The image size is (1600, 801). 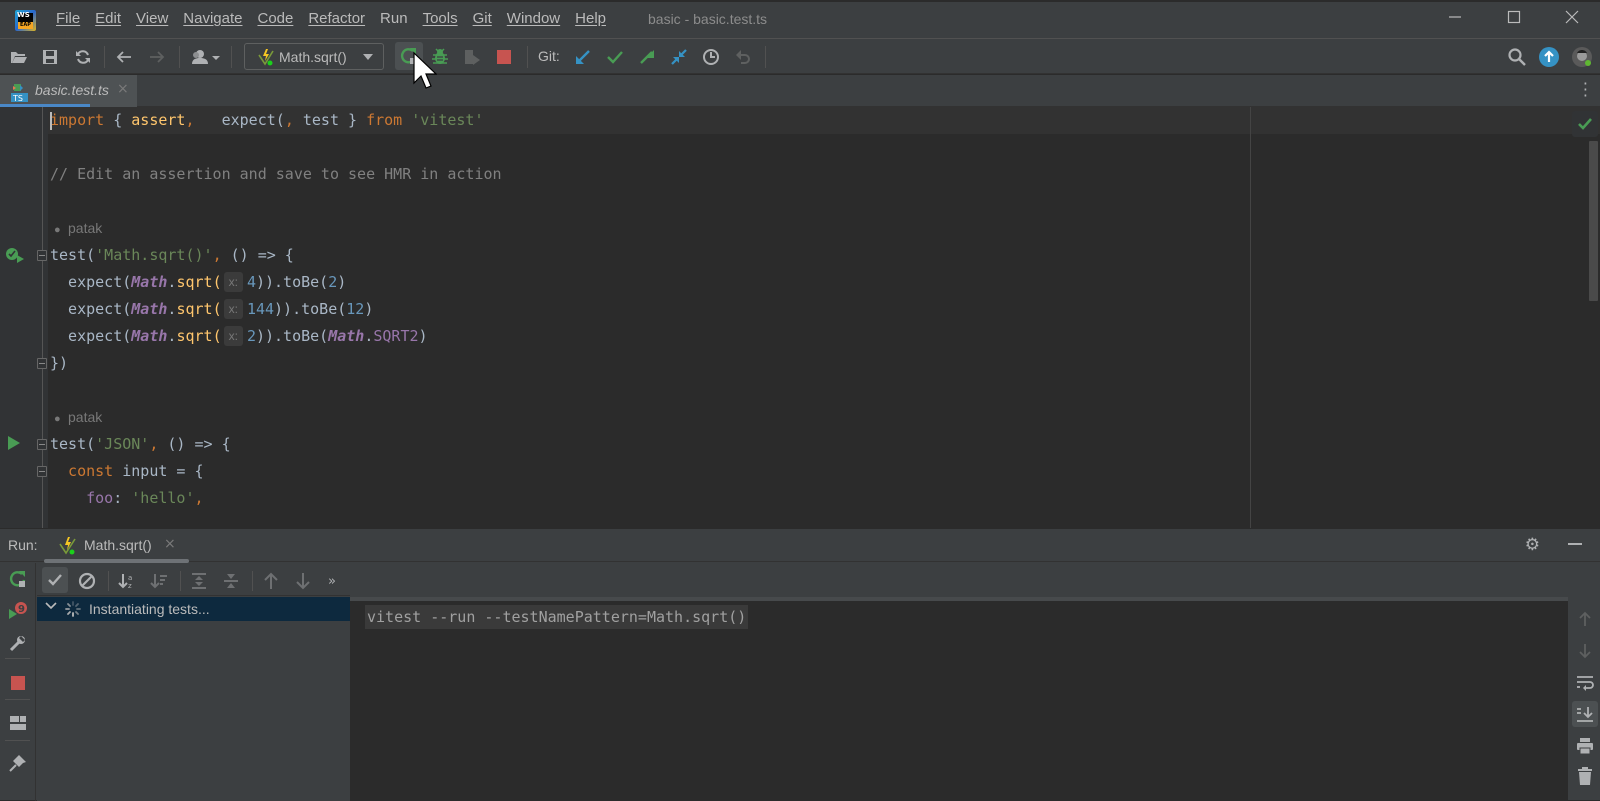 What do you see at coordinates (157, 57) in the screenshot?
I see `forward-button` at bounding box center [157, 57].